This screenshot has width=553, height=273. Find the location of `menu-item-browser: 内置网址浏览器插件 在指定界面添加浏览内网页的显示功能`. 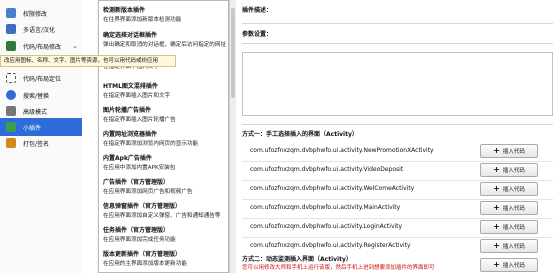

menu-item-browser: 内置网址浏览器插件 在指定界面添加浏览内网页的显示功能 is located at coordinates (165, 138).